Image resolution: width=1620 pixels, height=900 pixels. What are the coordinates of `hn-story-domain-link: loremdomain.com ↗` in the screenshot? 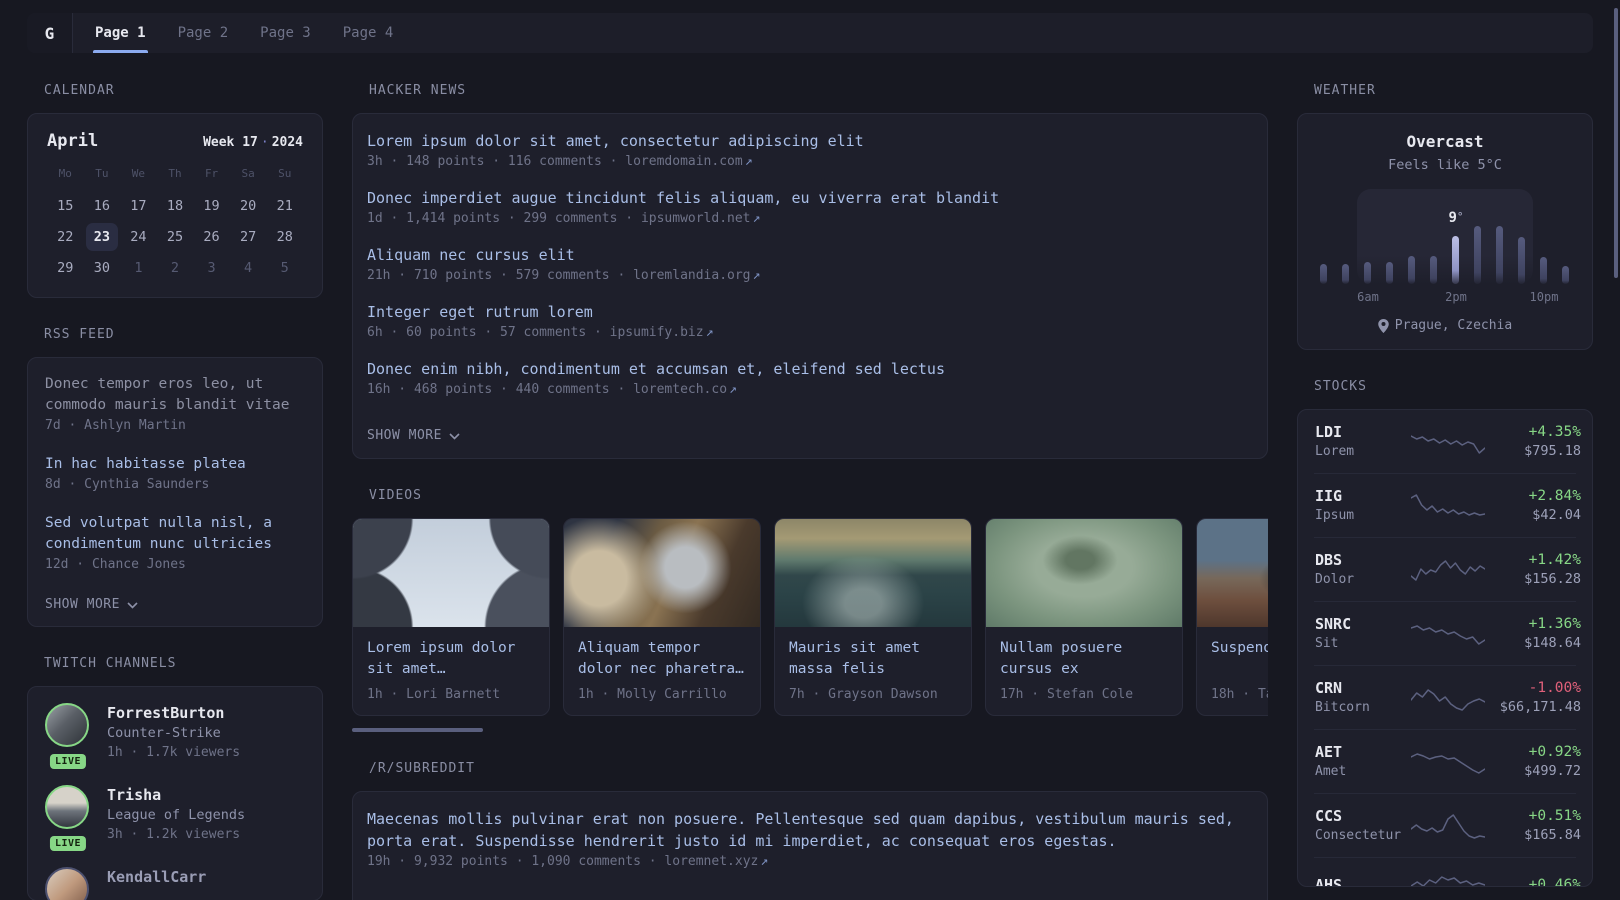 It's located at (688, 161).